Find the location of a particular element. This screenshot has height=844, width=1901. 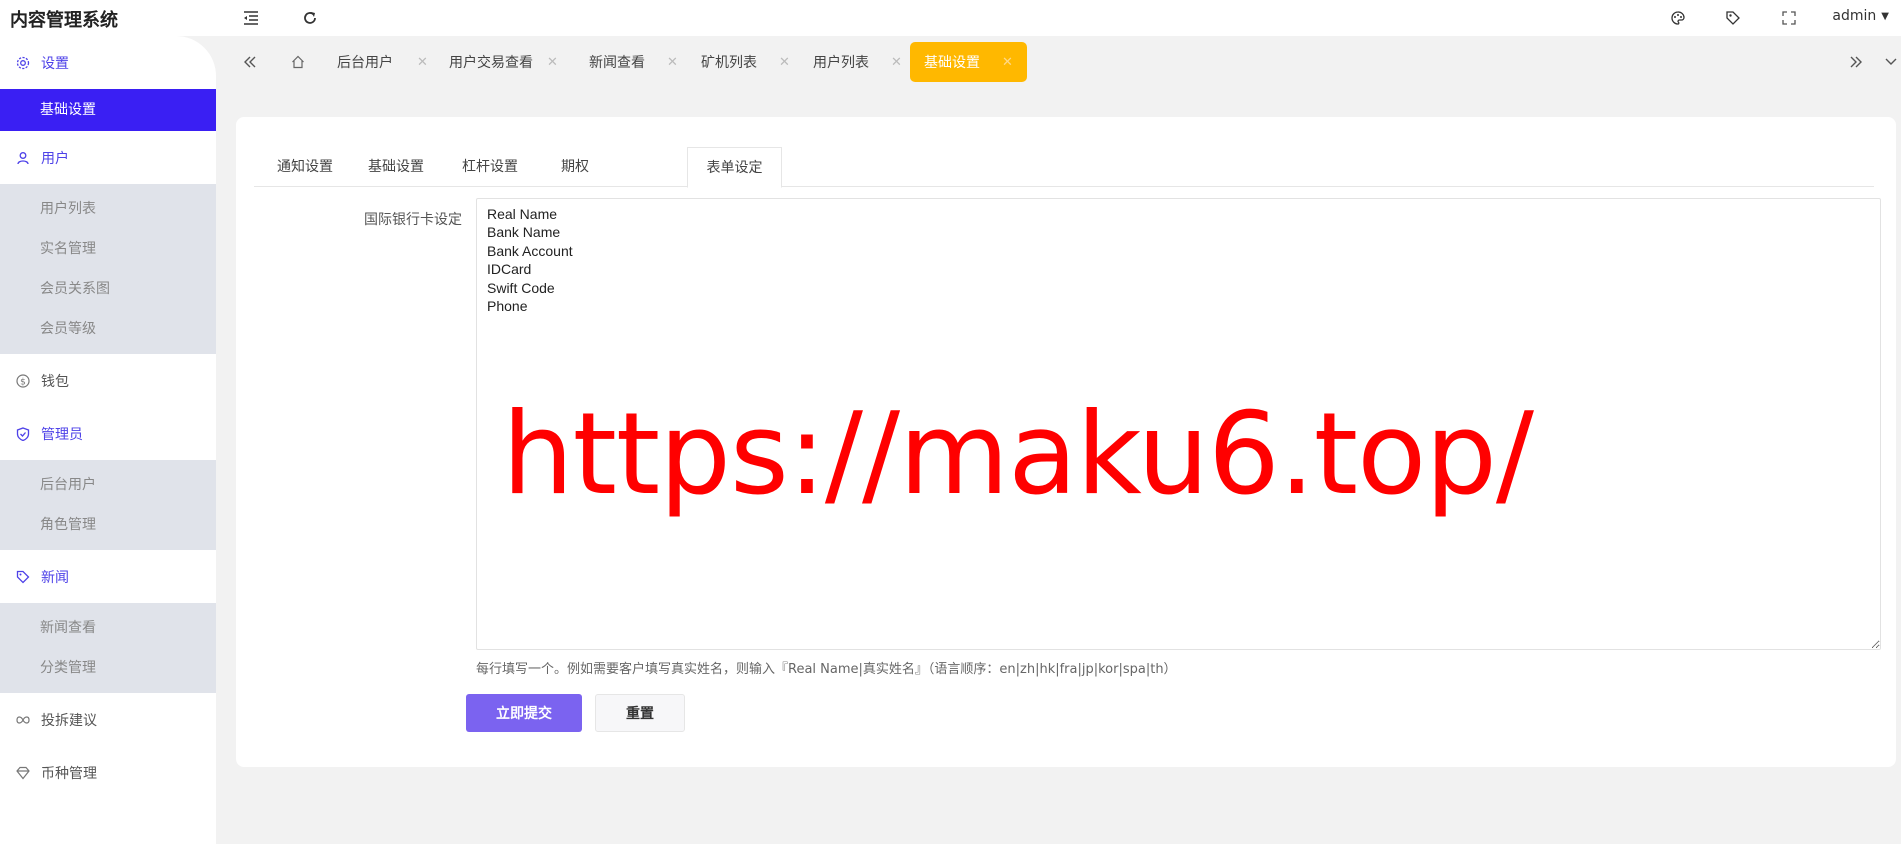

settings-tabs: 通知设置 基础设置 杠杆设置 期权 表单设定 is located at coordinates (1064, 167).